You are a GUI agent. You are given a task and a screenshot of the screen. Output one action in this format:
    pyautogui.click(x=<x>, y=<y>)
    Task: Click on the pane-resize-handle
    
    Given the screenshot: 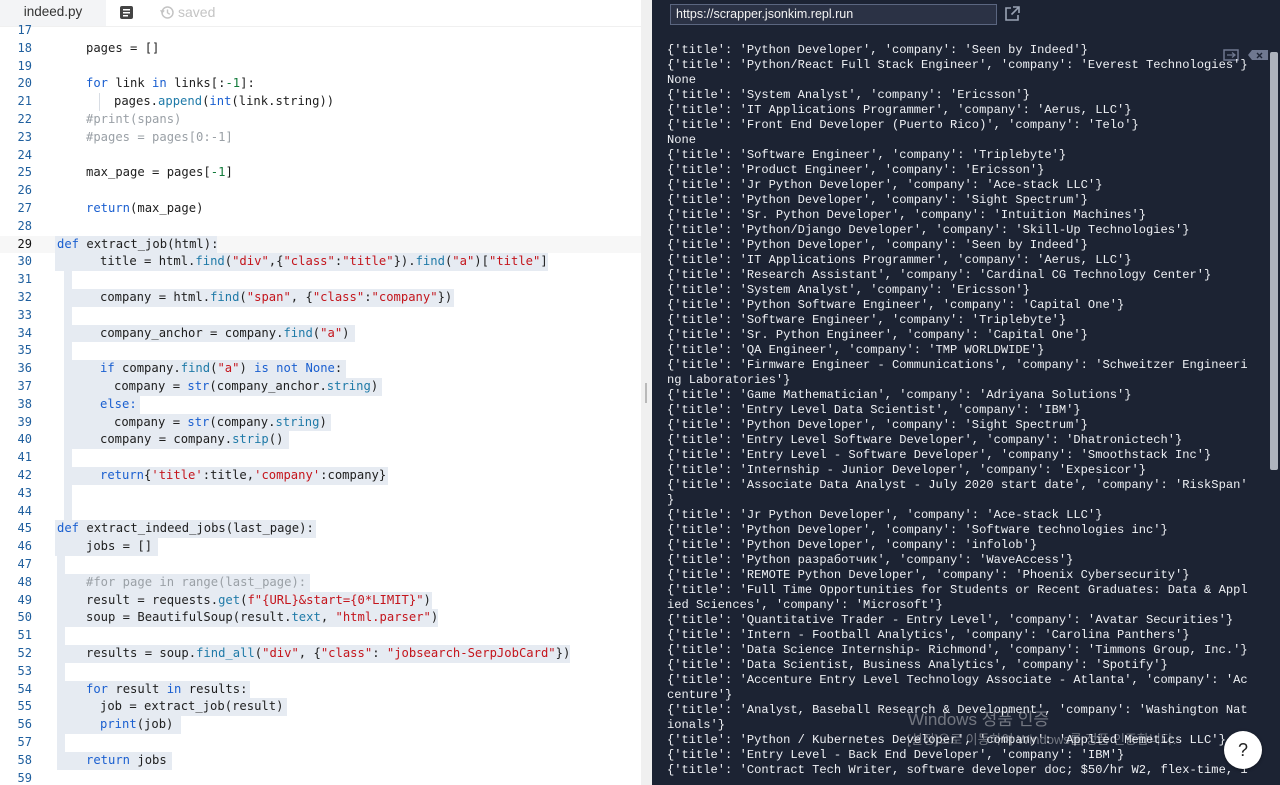 What is the action you would take?
    pyautogui.click(x=646, y=393)
    